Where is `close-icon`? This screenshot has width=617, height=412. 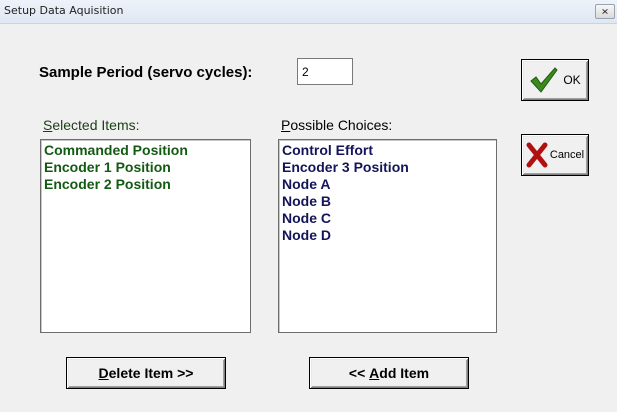 close-icon is located at coordinates (605, 11).